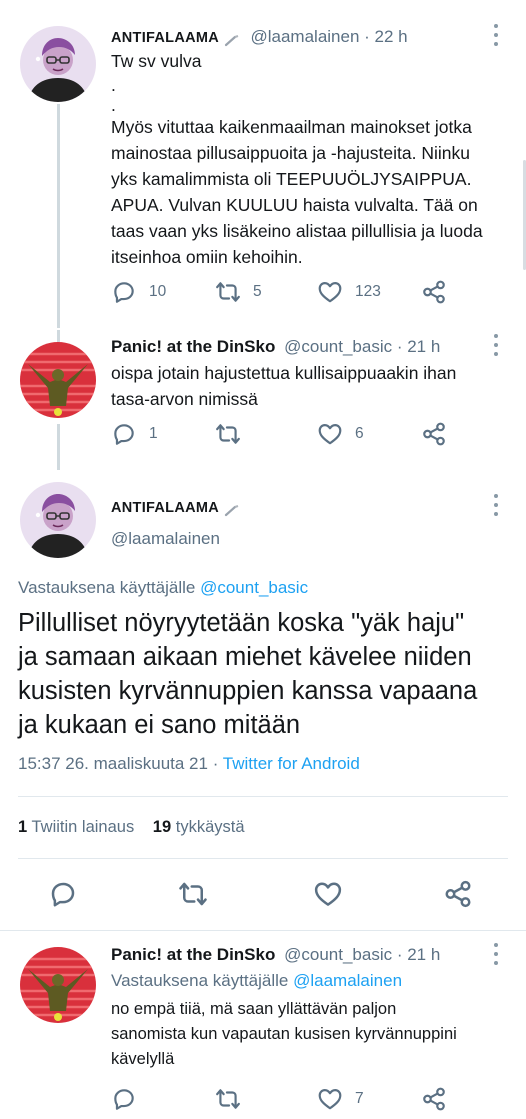 The image size is (526, 1119). I want to click on retweet-button: 5, so click(238, 292).